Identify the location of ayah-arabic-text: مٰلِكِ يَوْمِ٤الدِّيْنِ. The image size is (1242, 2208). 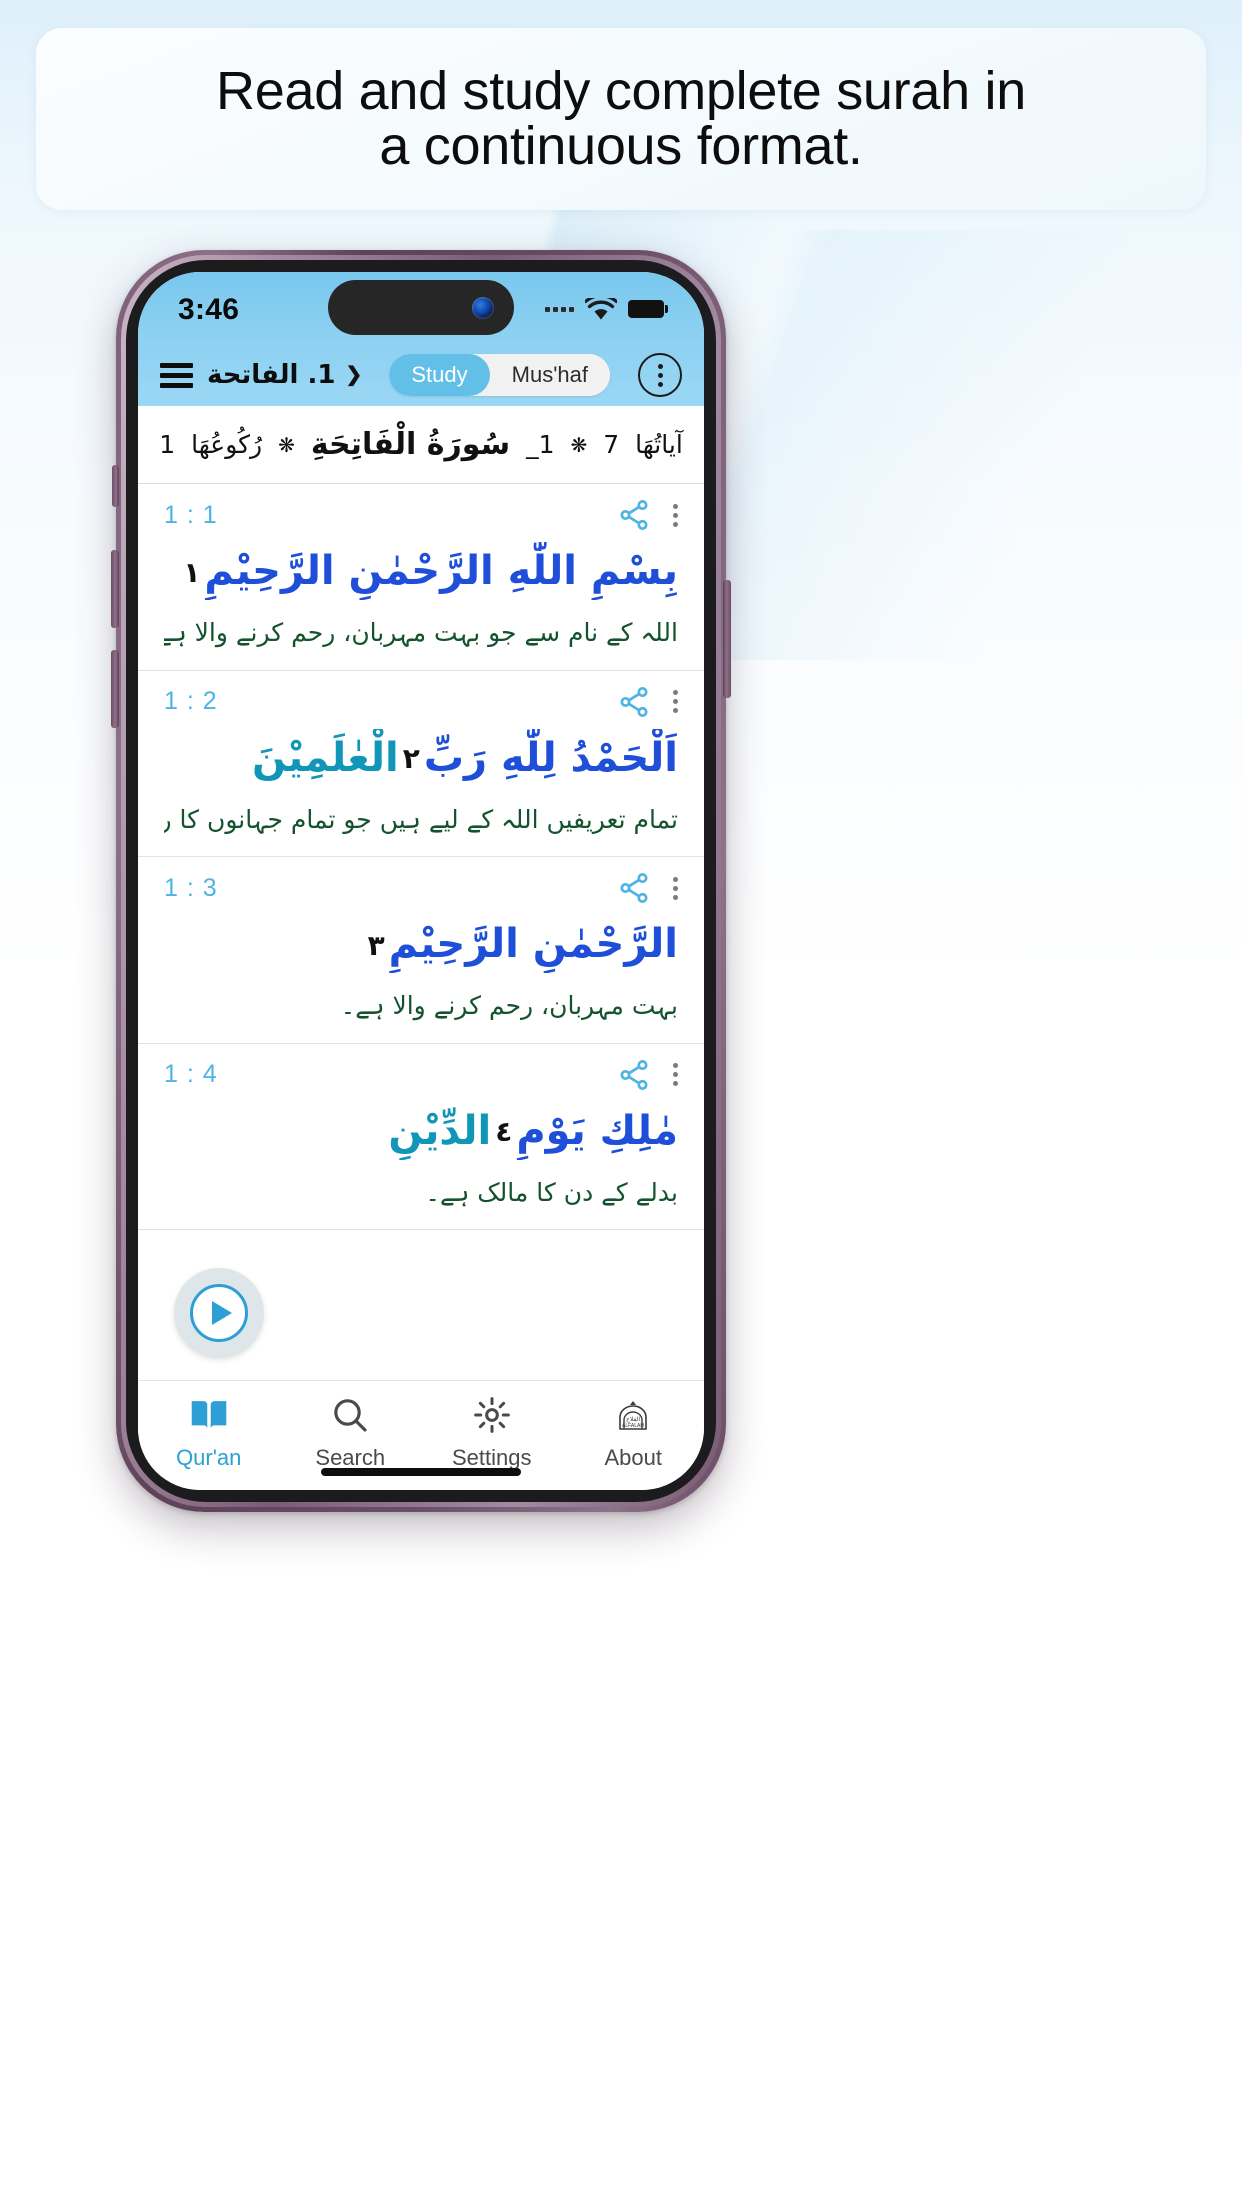
(421, 1131).